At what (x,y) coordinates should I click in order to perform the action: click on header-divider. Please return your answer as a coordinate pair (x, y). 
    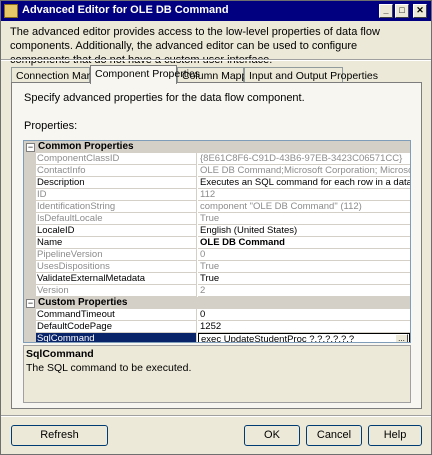
    Looking at the image, I should click on (216, 60).